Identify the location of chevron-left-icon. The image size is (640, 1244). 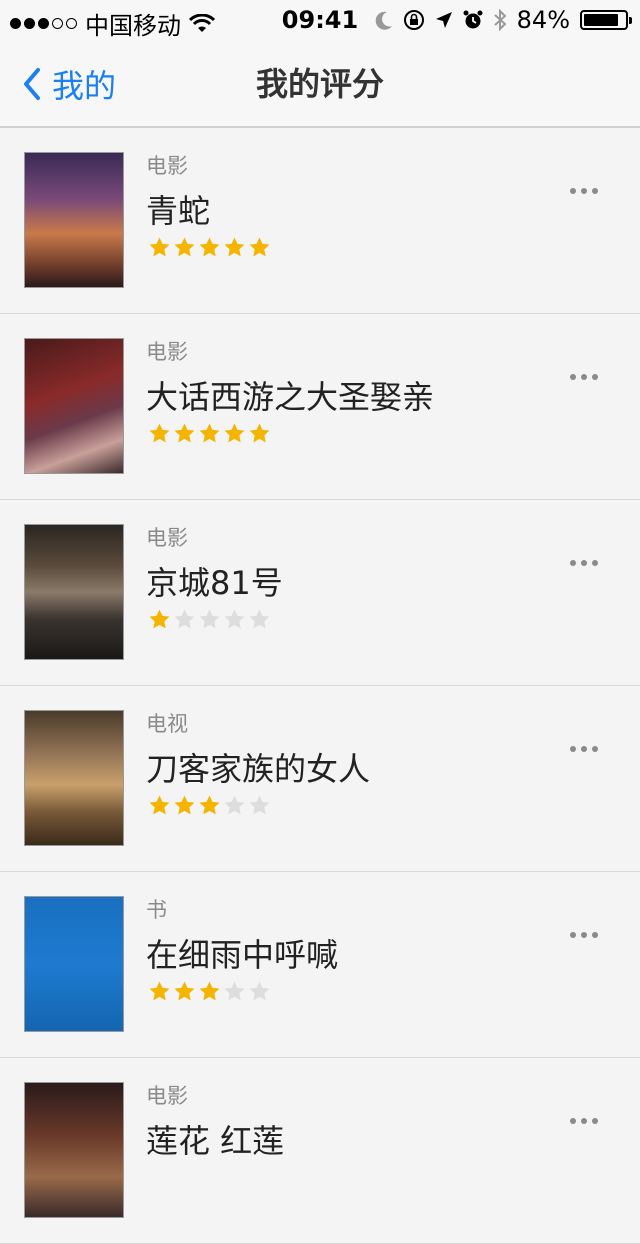
(32, 84).